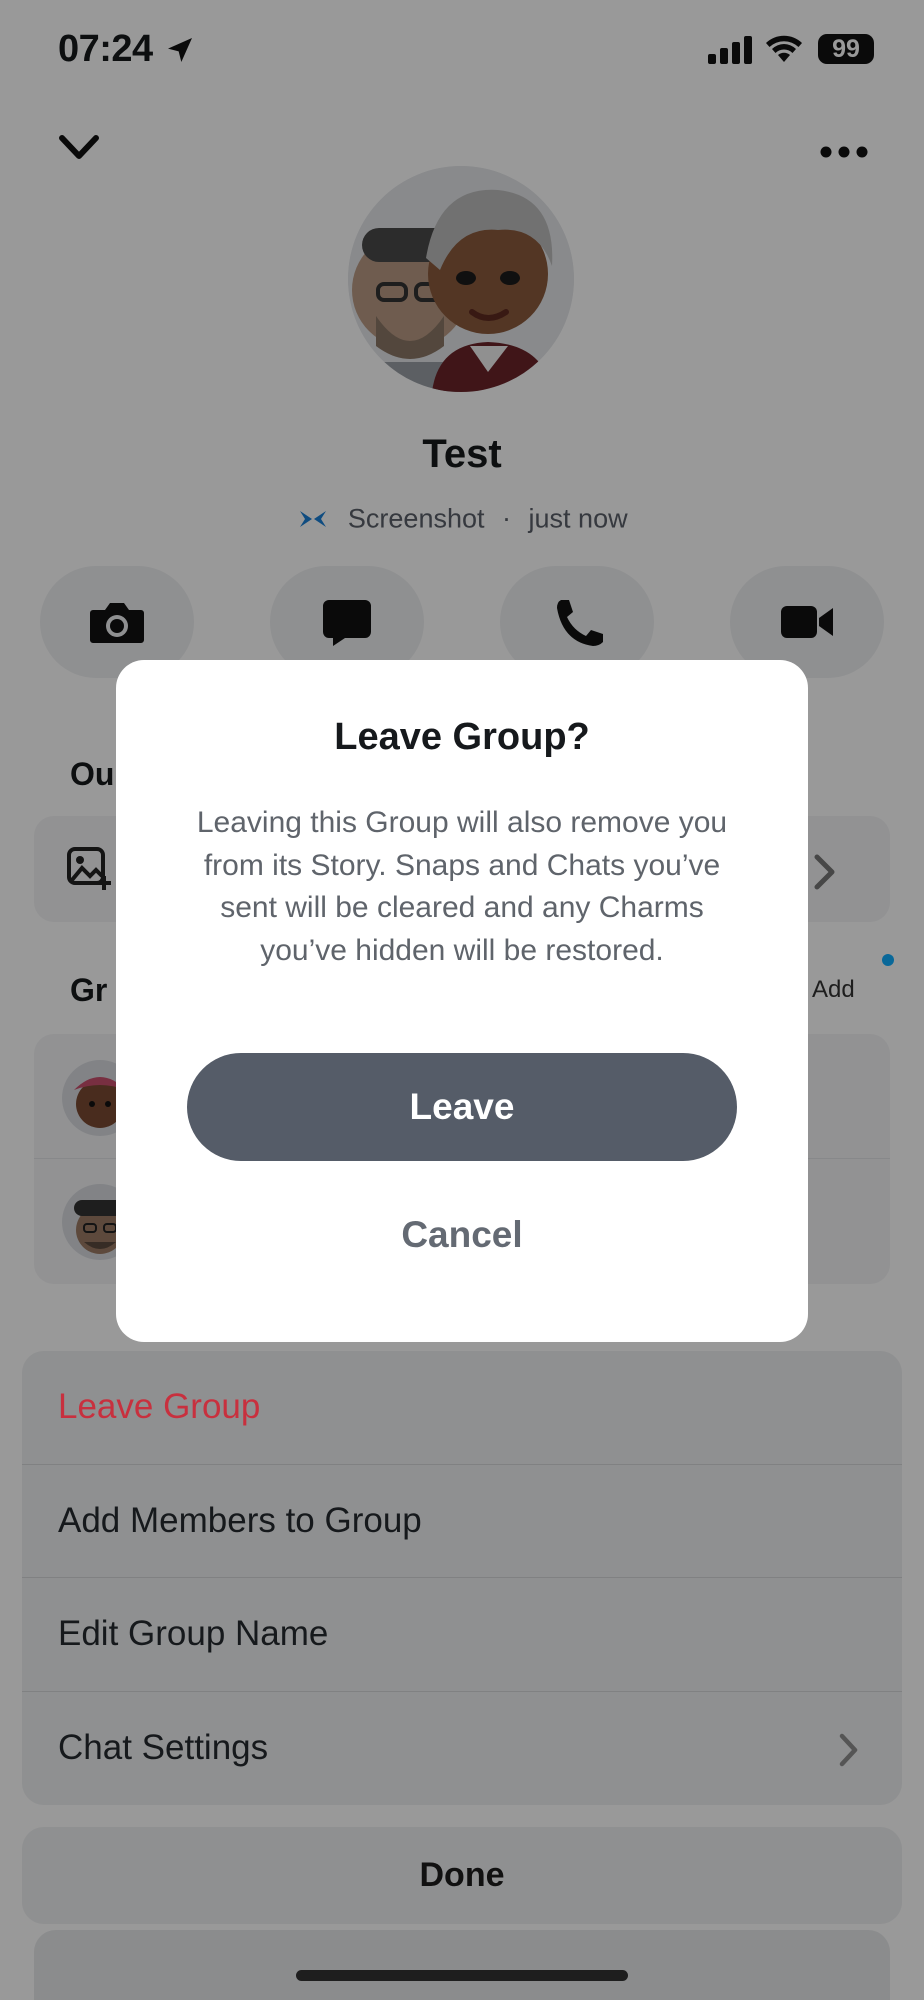 The width and height of the screenshot is (924, 2000). What do you see at coordinates (462, 1965) in the screenshot?
I see `underlying-sheet-edge` at bounding box center [462, 1965].